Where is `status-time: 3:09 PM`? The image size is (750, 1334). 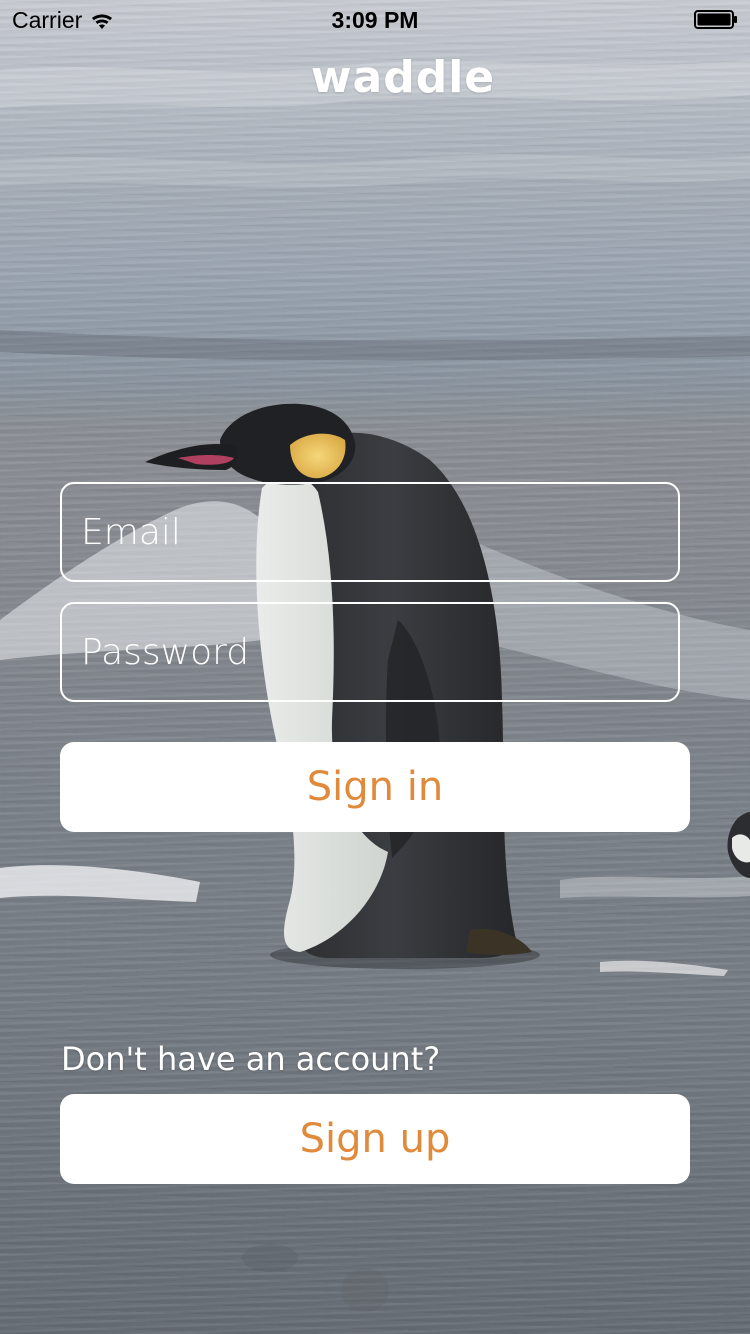 status-time: 3:09 PM is located at coordinates (375, 20).